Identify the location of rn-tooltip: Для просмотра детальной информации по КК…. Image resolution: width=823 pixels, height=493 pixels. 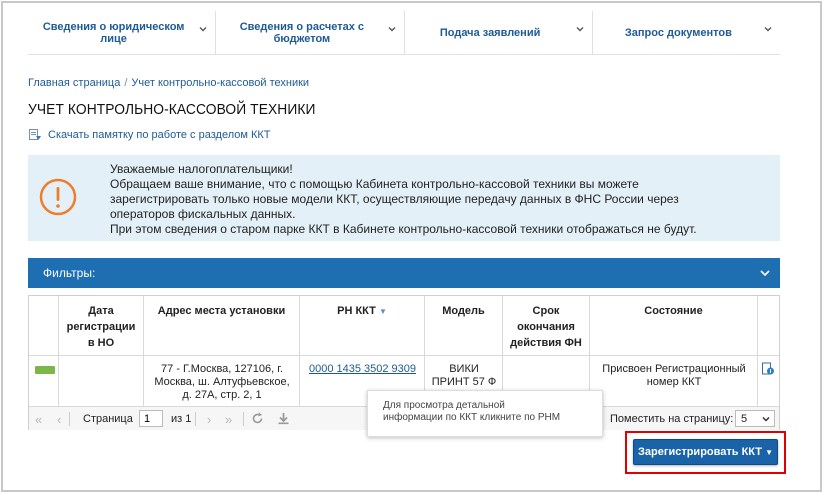
(485, 413).